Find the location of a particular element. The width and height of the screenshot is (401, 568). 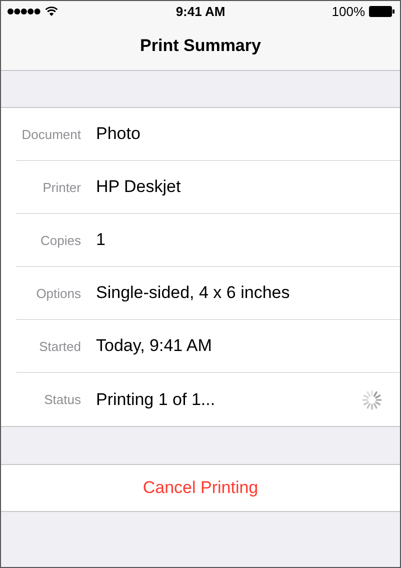

signal-strength-icon is located at coordinates (24, 11).